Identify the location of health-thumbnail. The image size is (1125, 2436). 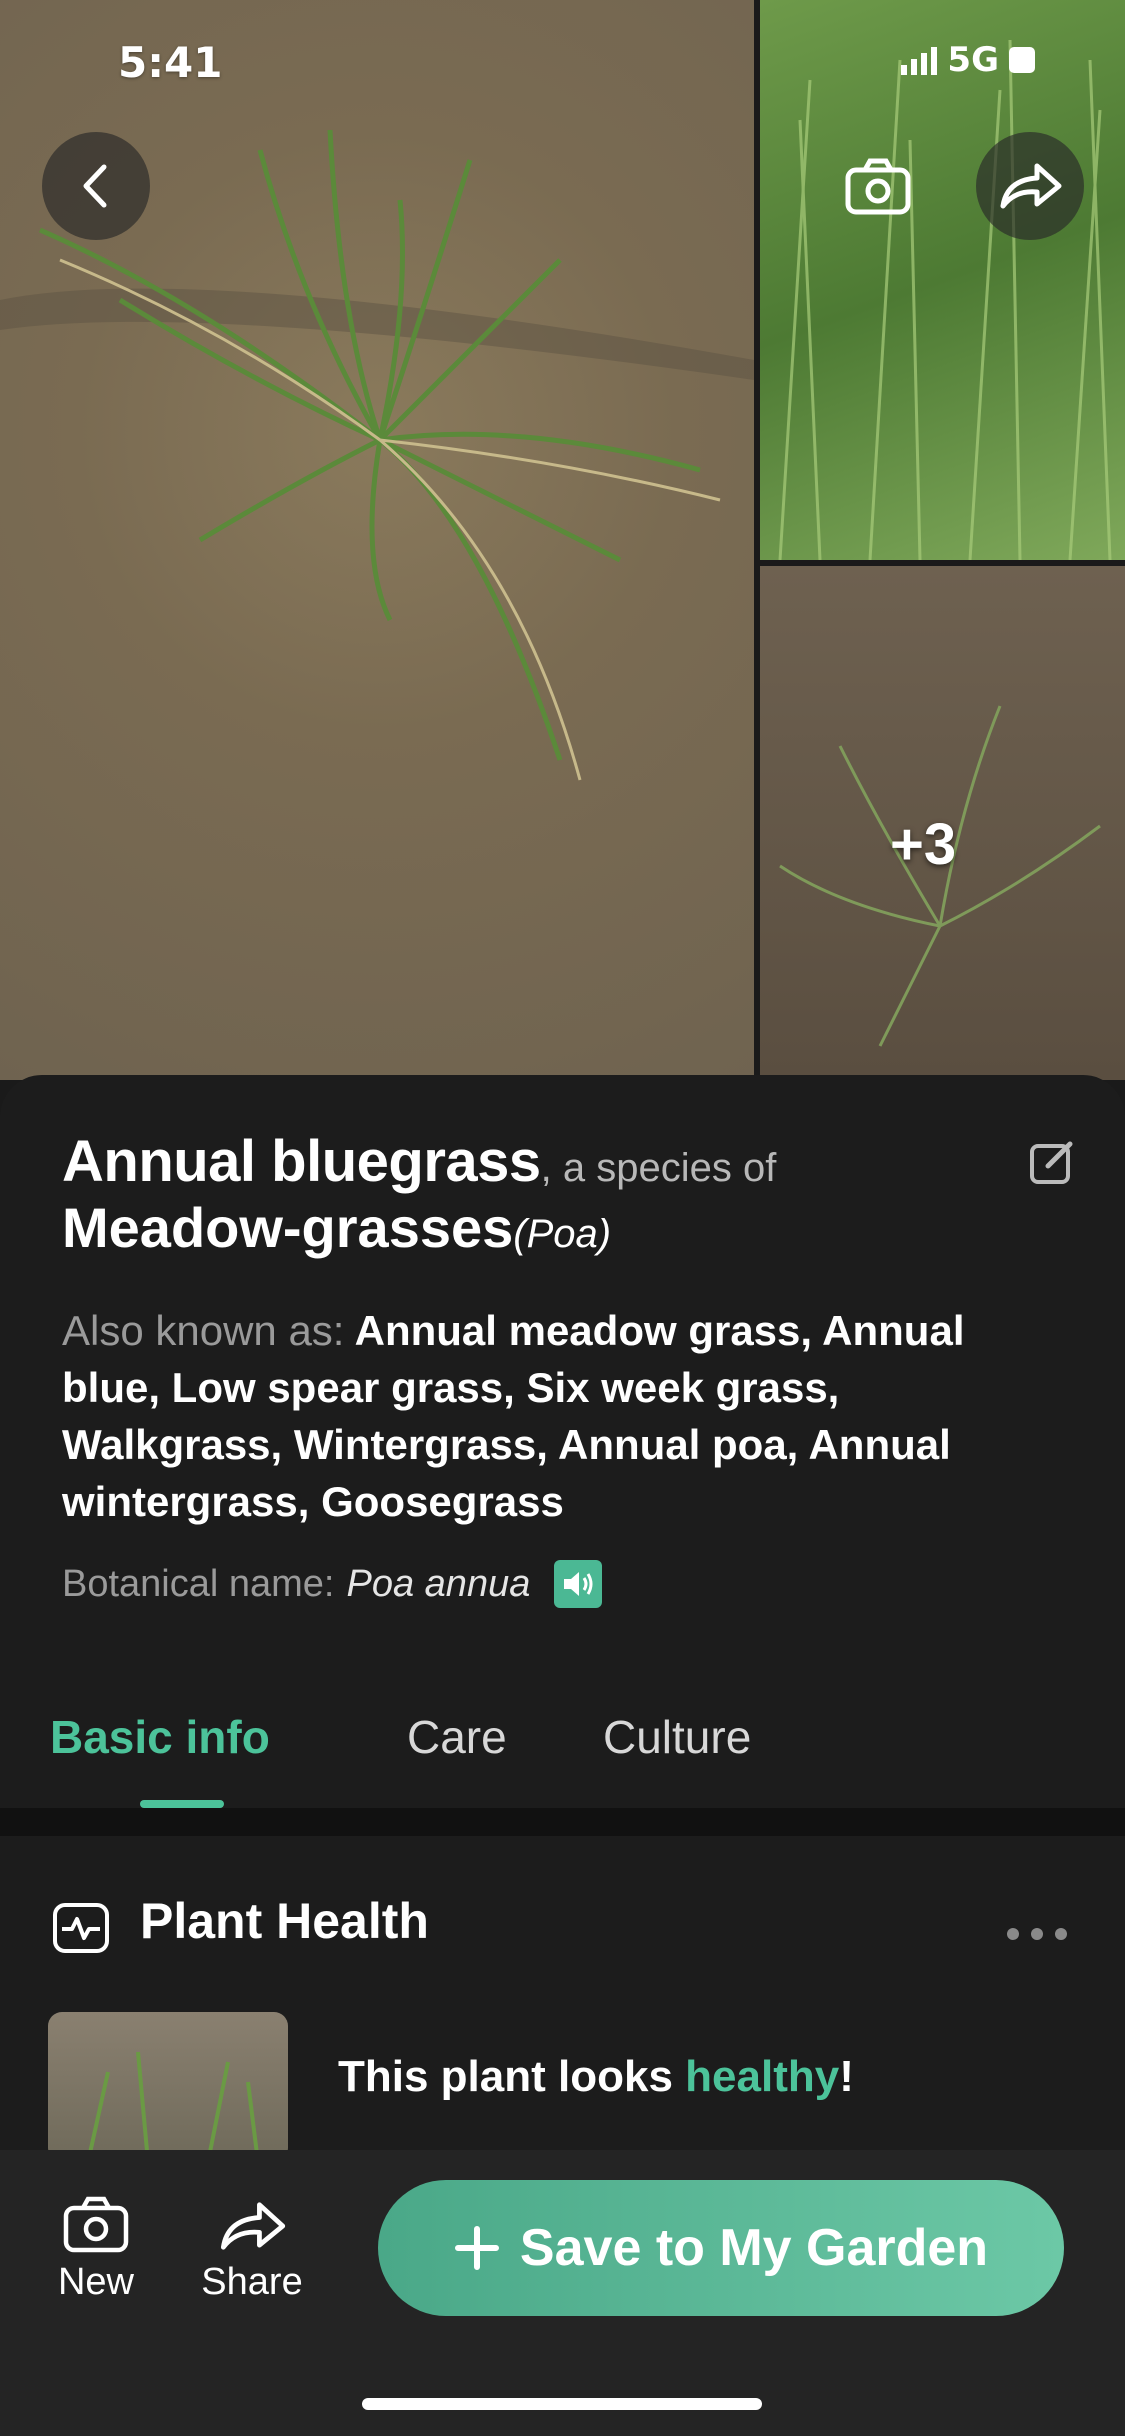
(168, 2087).